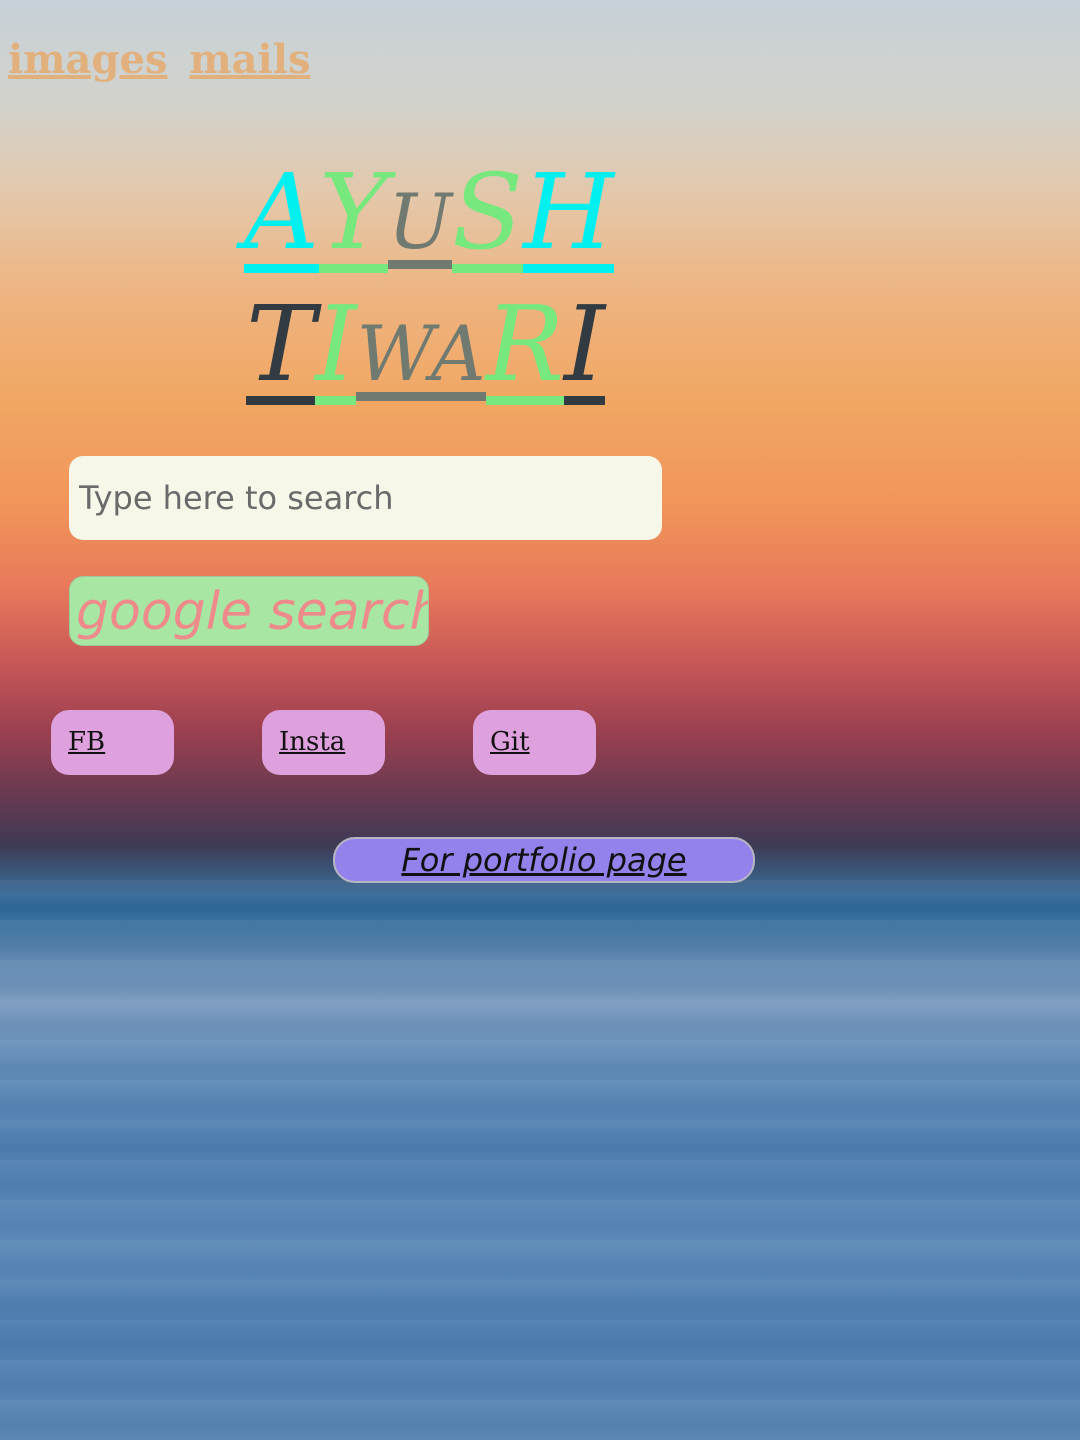  I want to click on name-letter: S, so click(487, 212).